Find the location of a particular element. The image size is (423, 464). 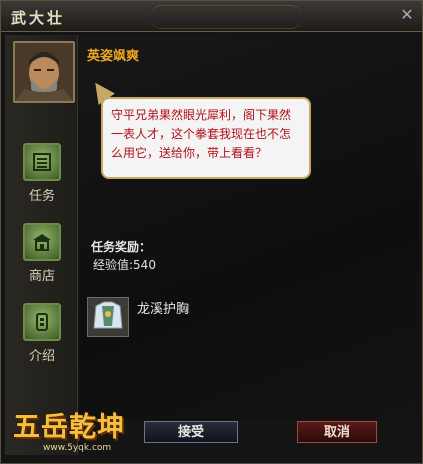

accept-button: 接受 is located at coordinates (191, 432).